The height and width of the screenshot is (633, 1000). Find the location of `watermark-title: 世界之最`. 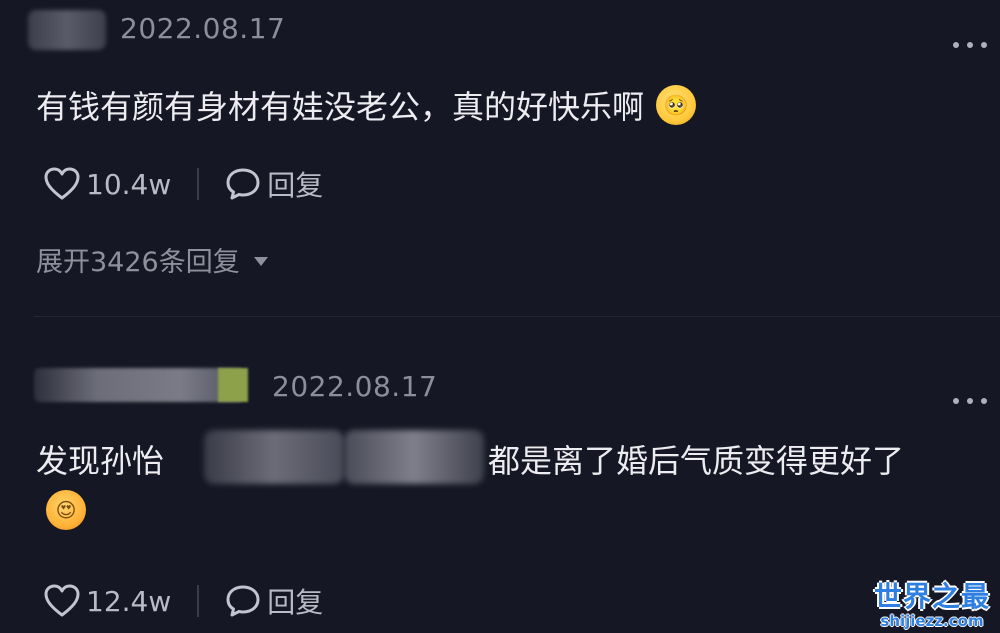

watermark-title: 世界之最 is located at coordinates (931, 596).